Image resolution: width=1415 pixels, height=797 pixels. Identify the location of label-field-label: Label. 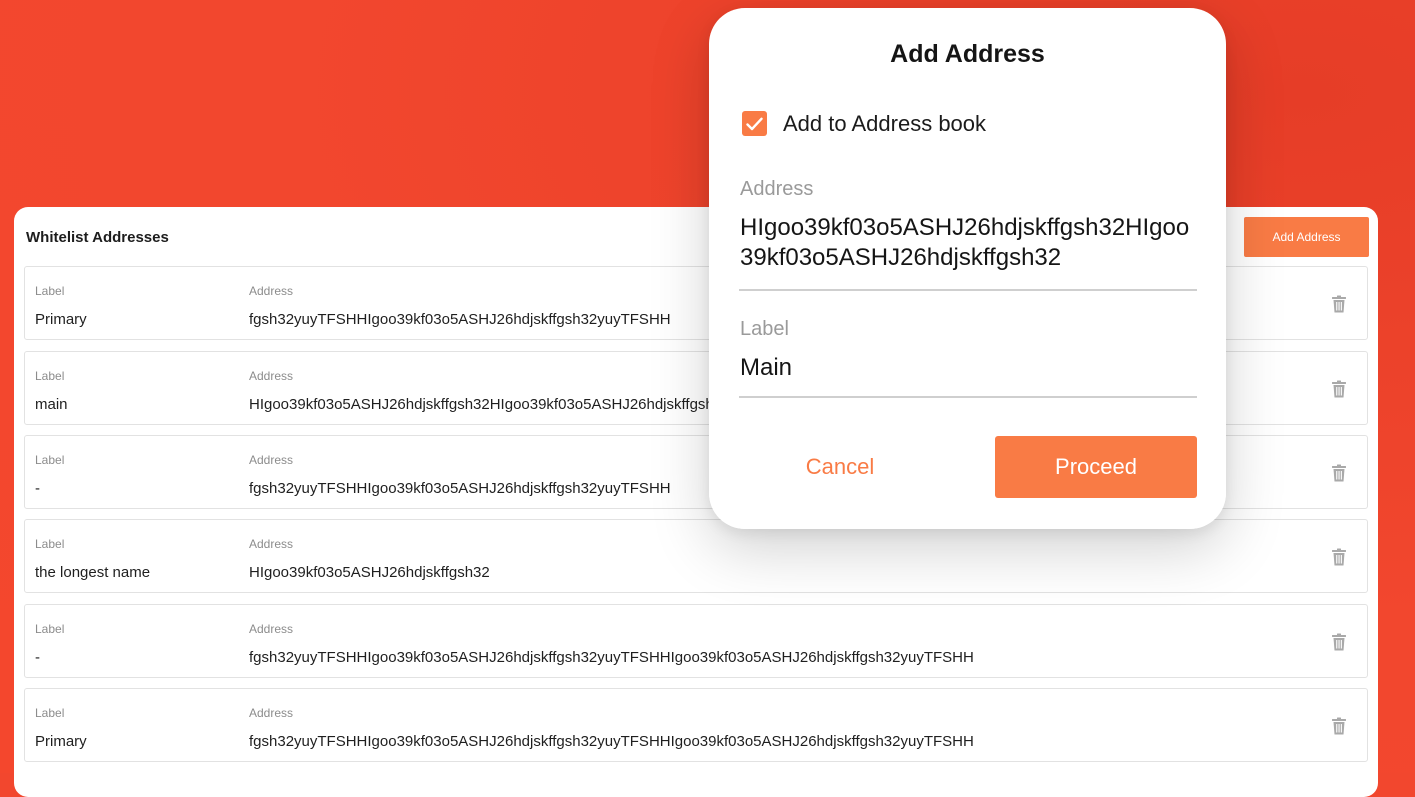
(764, 329).